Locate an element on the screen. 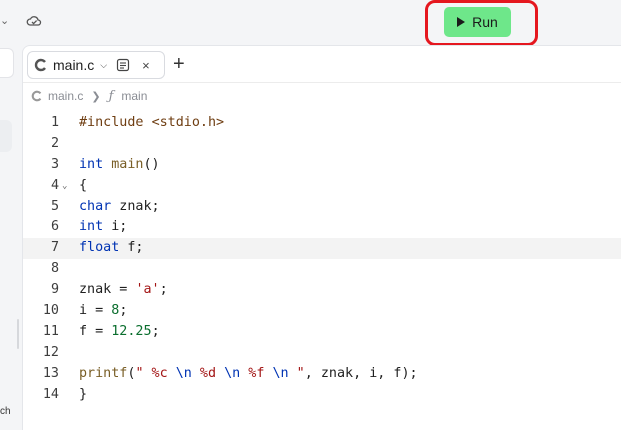 Image resolution: width=621 pixels, height=430 pixels. code-token: main is located at coordinates (127, 164).